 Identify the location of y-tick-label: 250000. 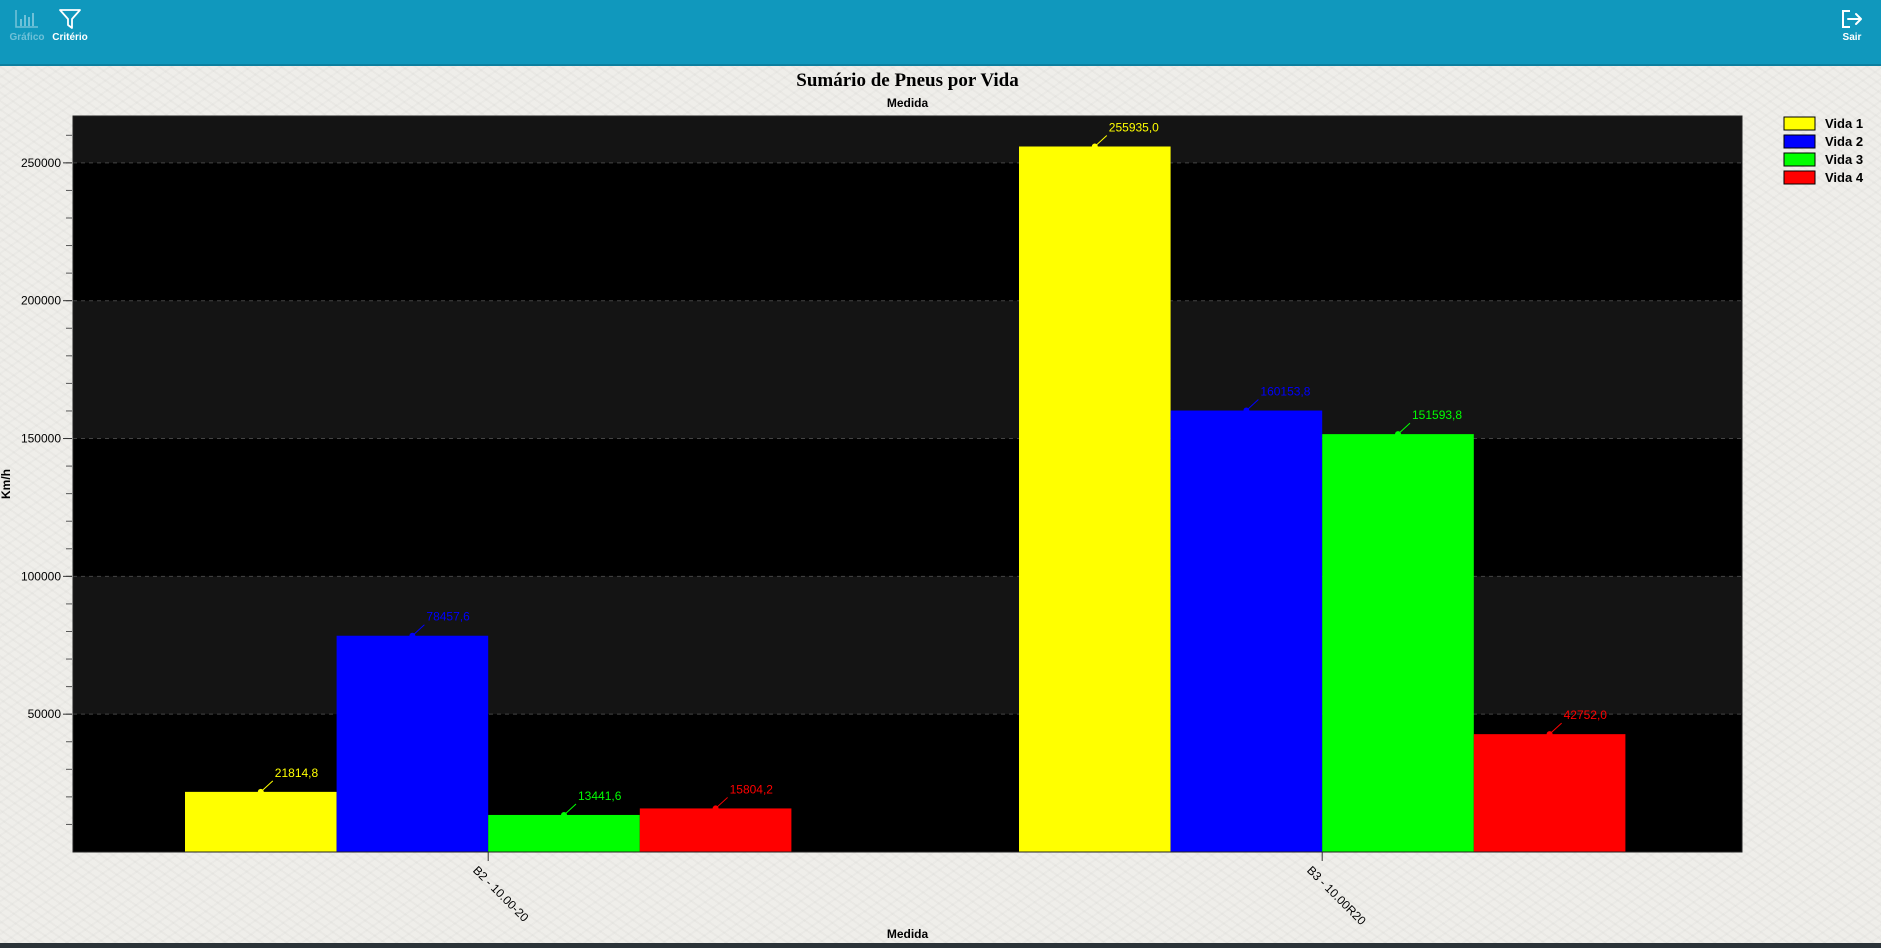
(41, 163).